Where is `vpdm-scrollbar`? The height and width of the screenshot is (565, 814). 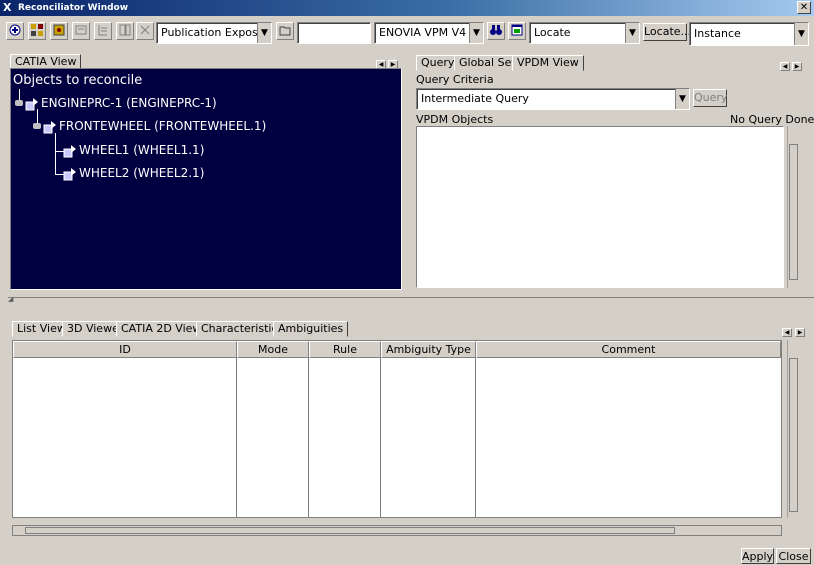
vpdm-scrollbar is located at coordinates (793, 207).